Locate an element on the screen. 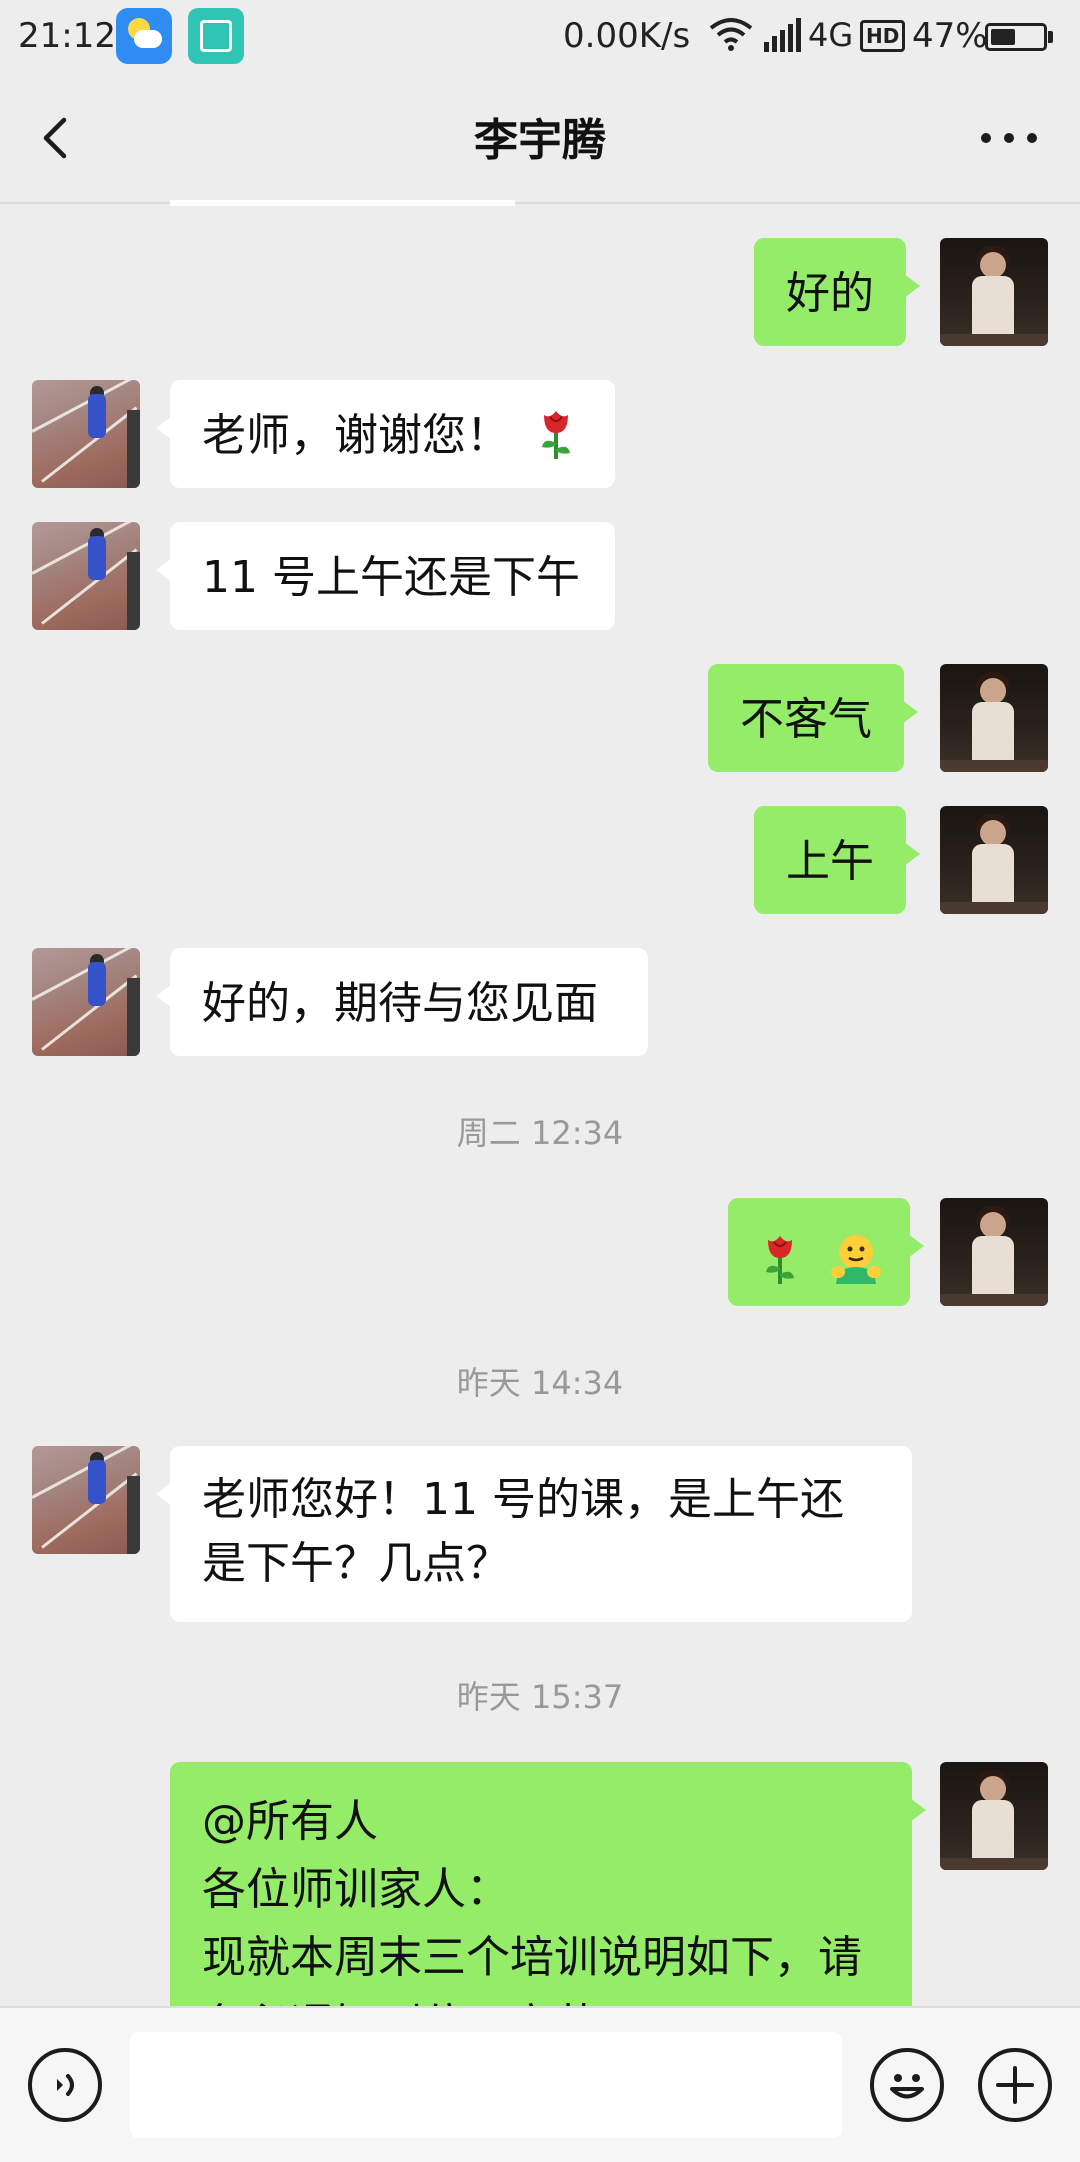  message-bubble-self: 好的 is located at coordinates (837, 292).